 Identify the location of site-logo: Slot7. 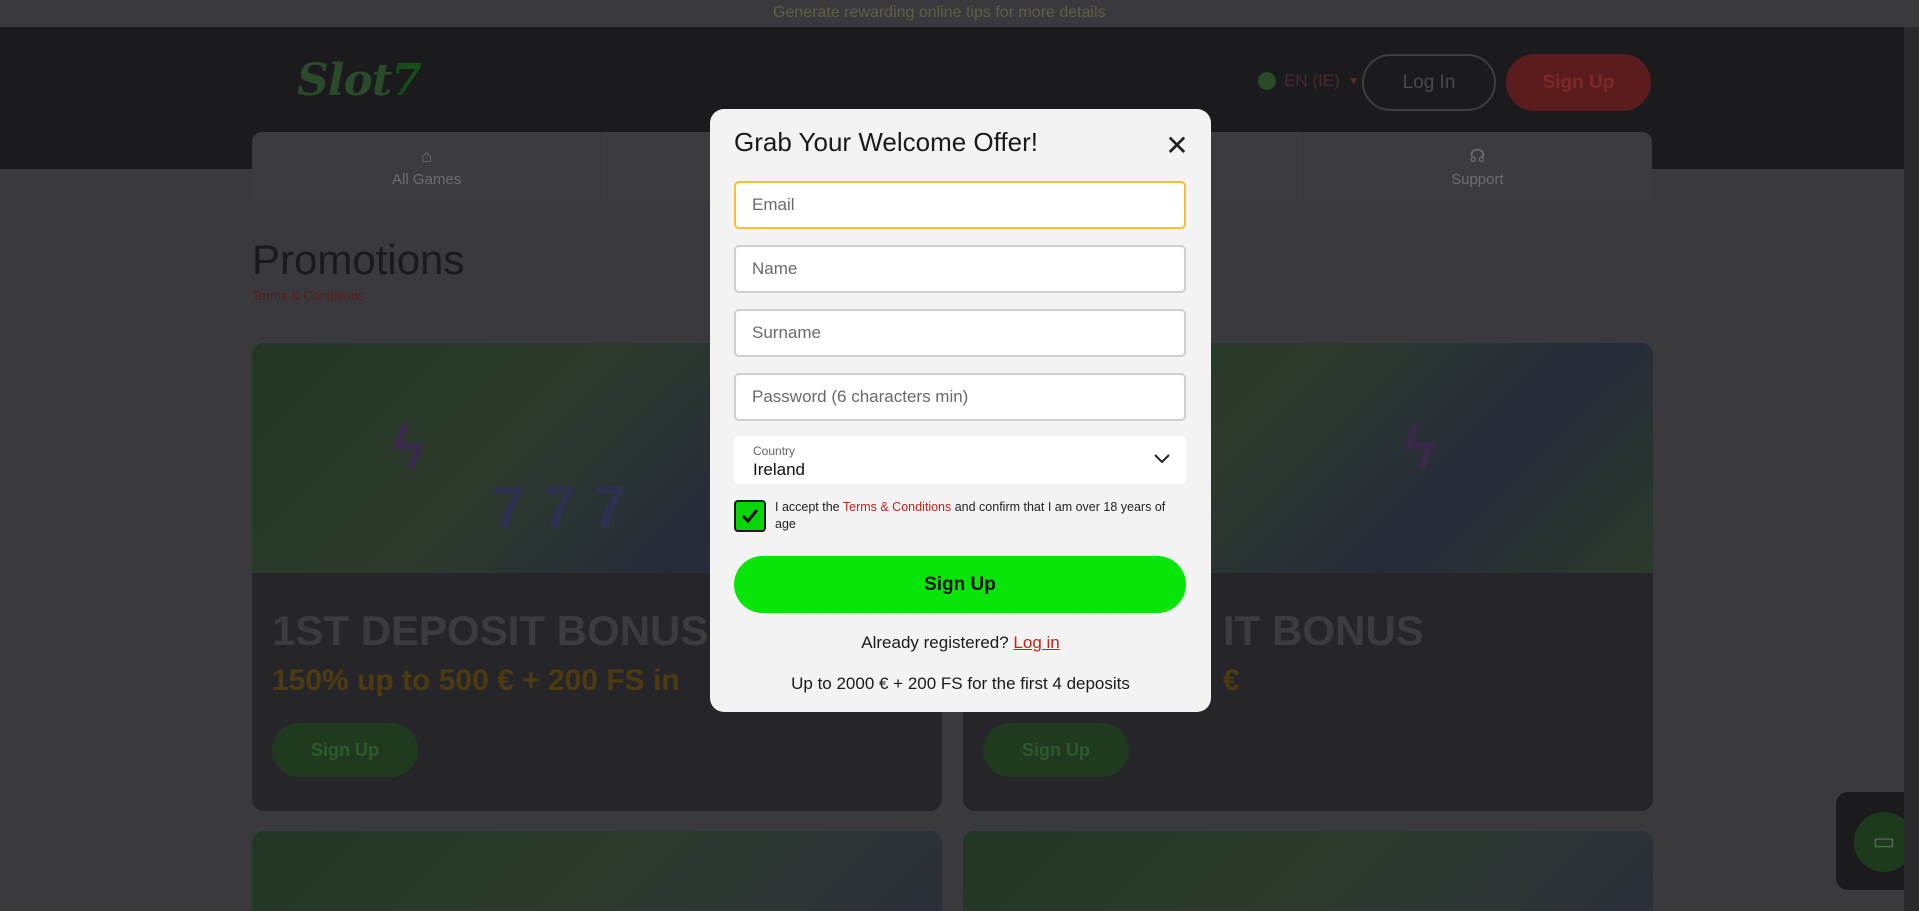
(359, 80).